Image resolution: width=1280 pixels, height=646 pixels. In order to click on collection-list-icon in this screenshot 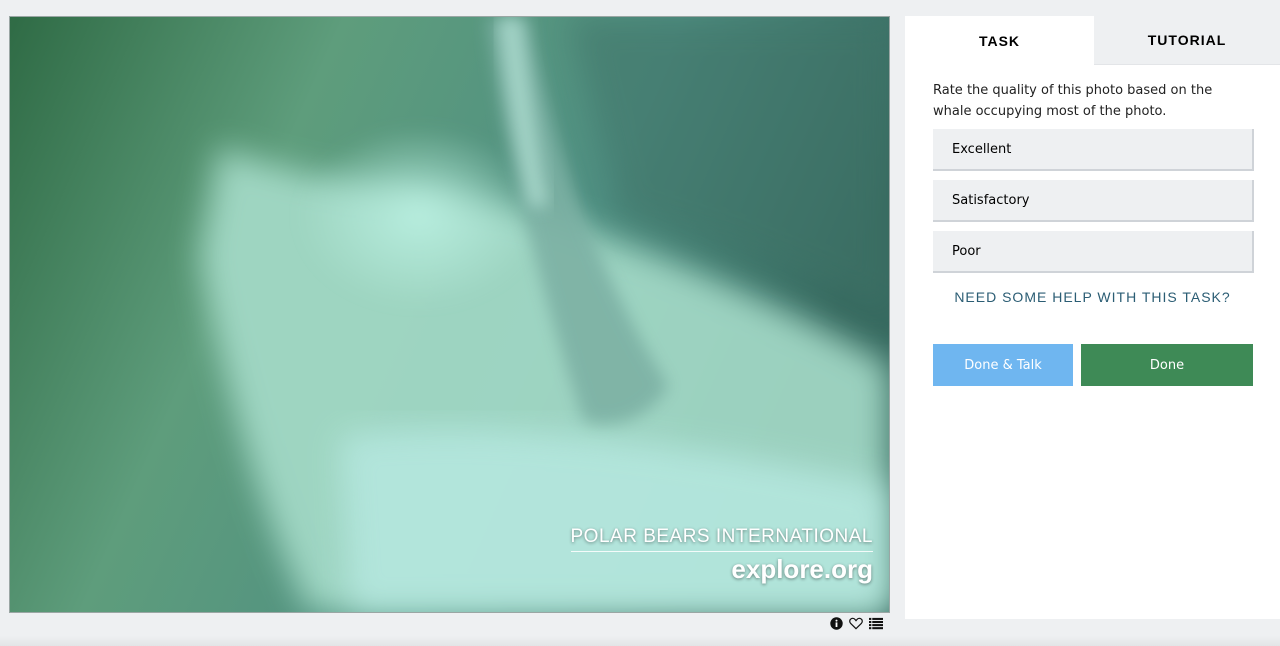, I will do `click(876, 623)`.